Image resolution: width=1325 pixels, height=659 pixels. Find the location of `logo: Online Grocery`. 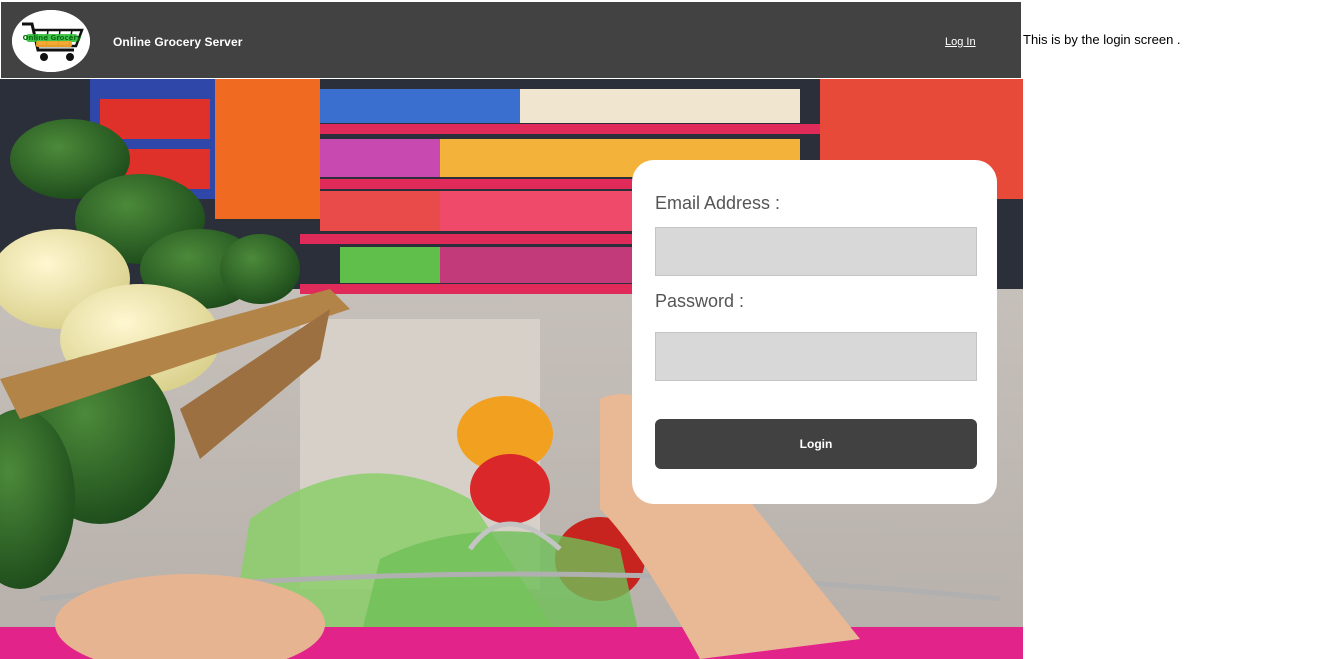

logo: Online Grocery is located at coordinates (51, 41).